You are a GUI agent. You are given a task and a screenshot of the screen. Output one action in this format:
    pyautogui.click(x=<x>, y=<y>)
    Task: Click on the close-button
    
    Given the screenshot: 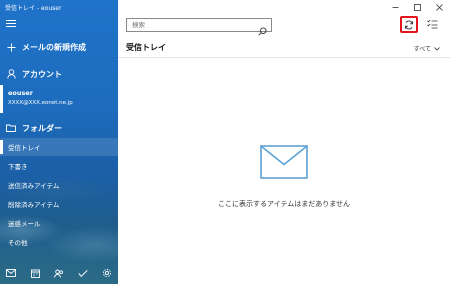 What is the action you would take?
    pyautogui.click(x=439, y=7)
    